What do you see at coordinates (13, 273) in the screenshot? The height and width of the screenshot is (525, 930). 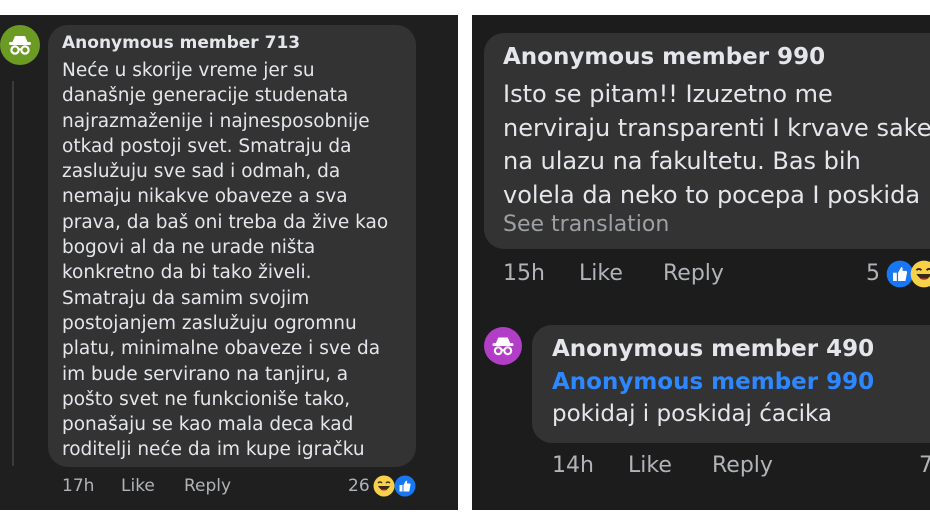 I see `thread-line` at bounding box center [13, 273].